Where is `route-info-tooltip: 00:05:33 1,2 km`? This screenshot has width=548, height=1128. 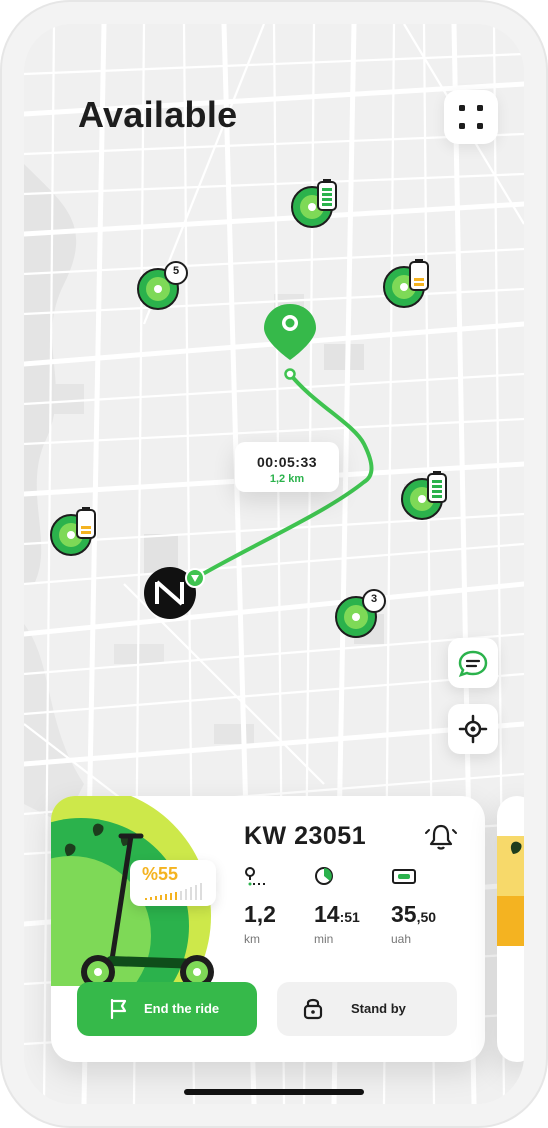
route-info-tooltip: 00:05:33 1,2 km is located at coordinates (287, 467).